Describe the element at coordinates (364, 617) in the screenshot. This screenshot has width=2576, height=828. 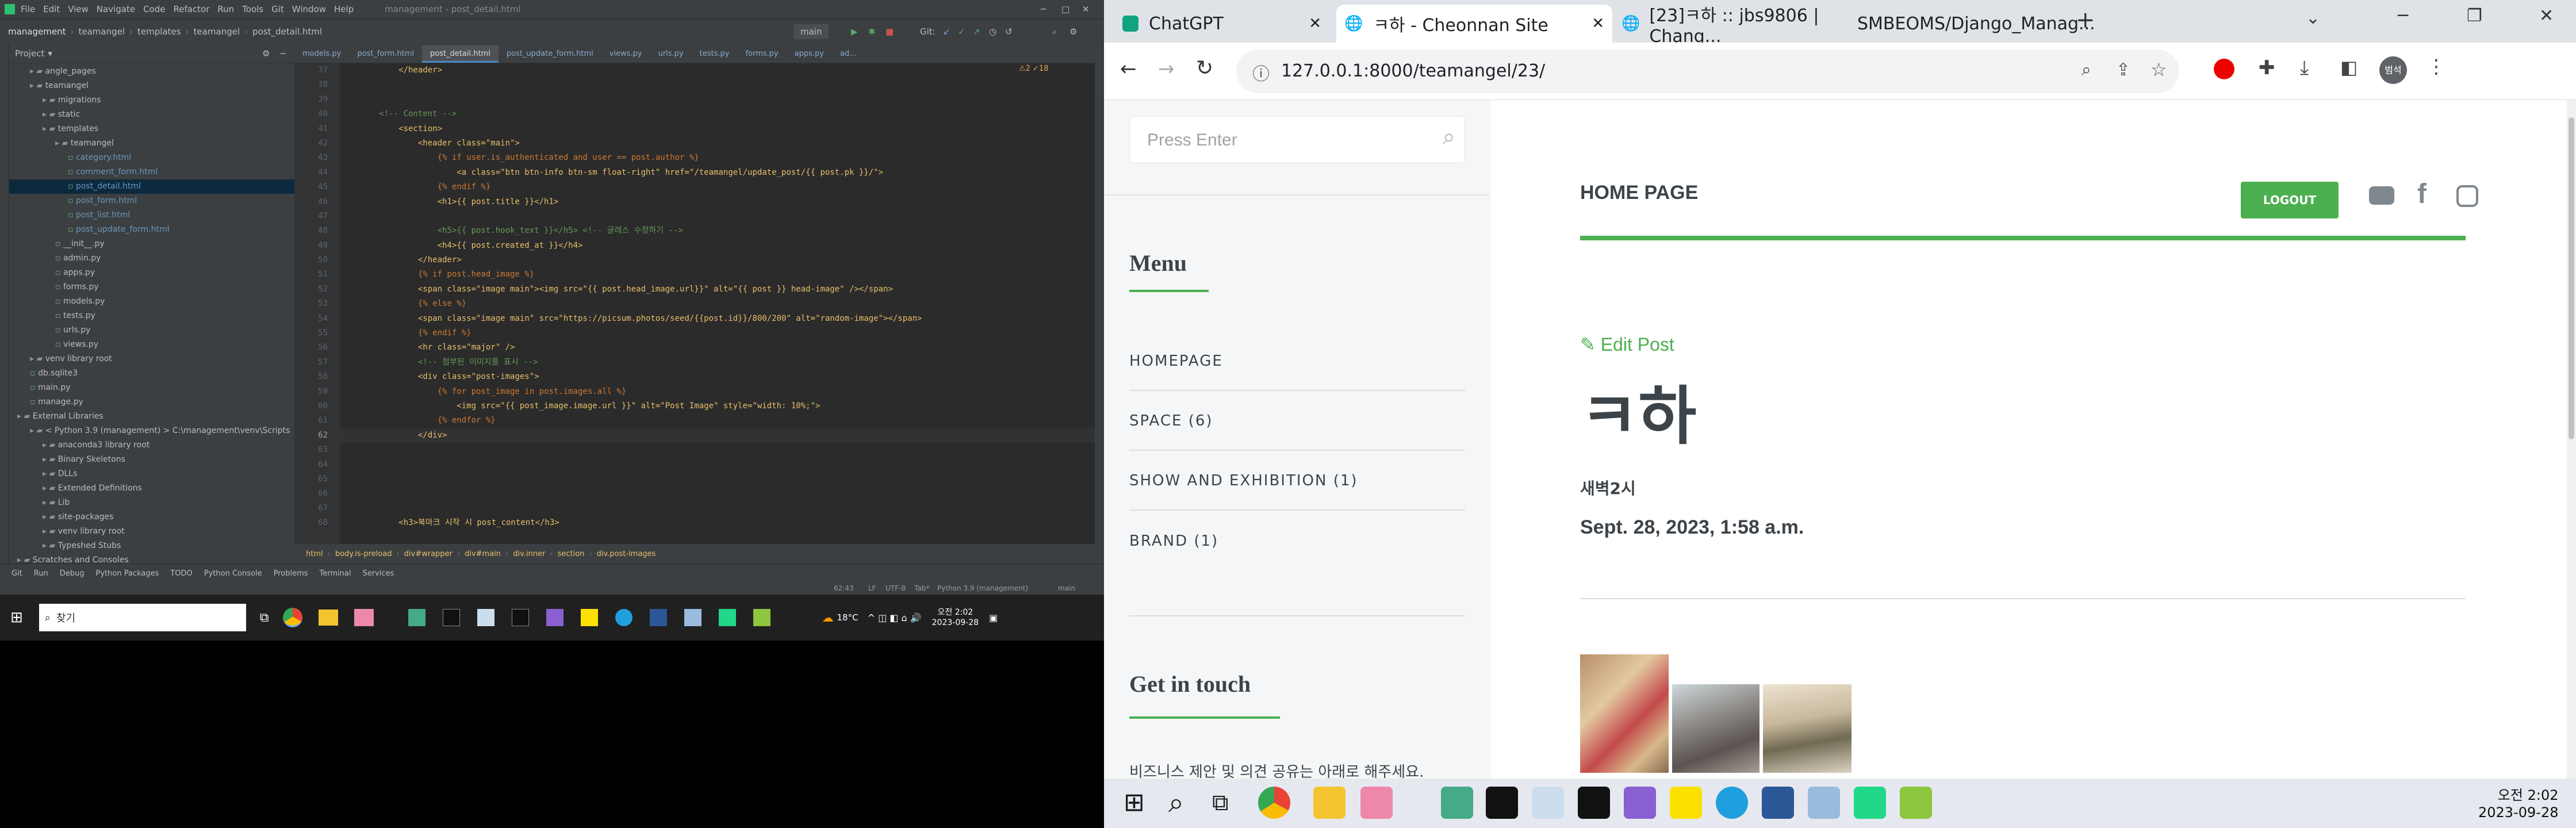
I see `paint-icon` at that location.